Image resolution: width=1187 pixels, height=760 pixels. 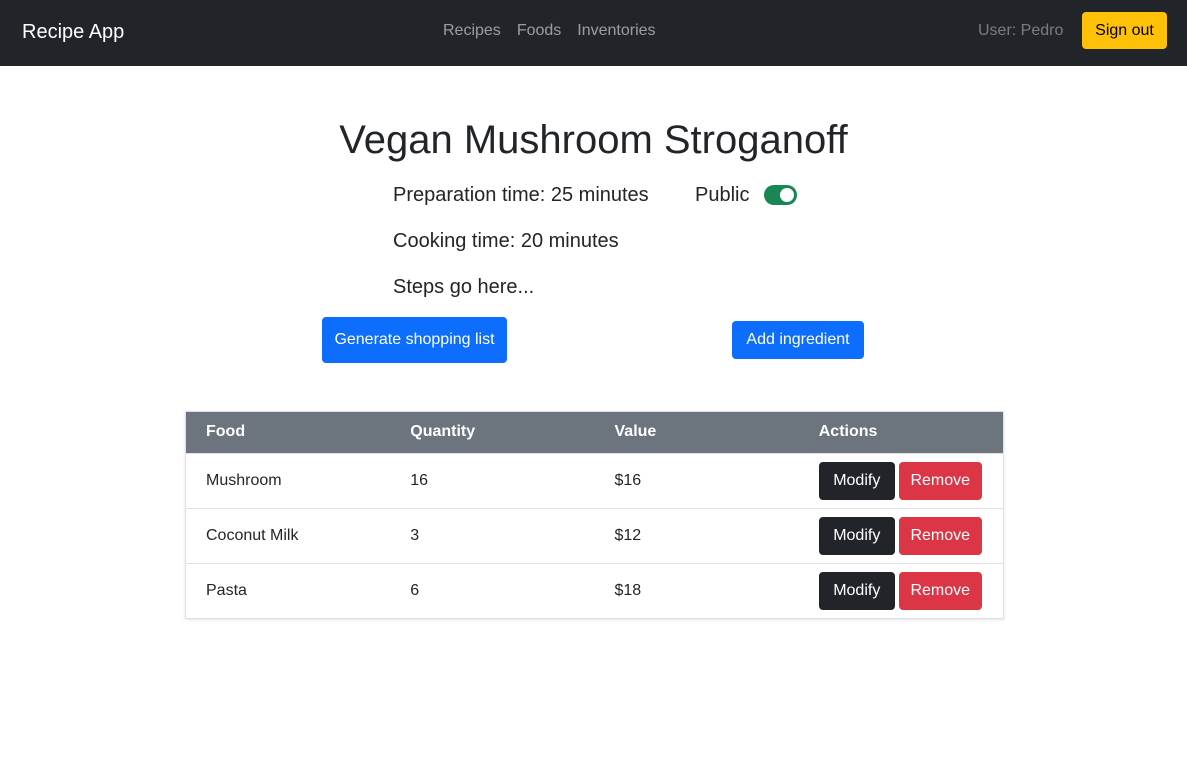 I want to click on table-row: Coconut Milk 3 $12 Modify Remove, so click(x=594, y=535).